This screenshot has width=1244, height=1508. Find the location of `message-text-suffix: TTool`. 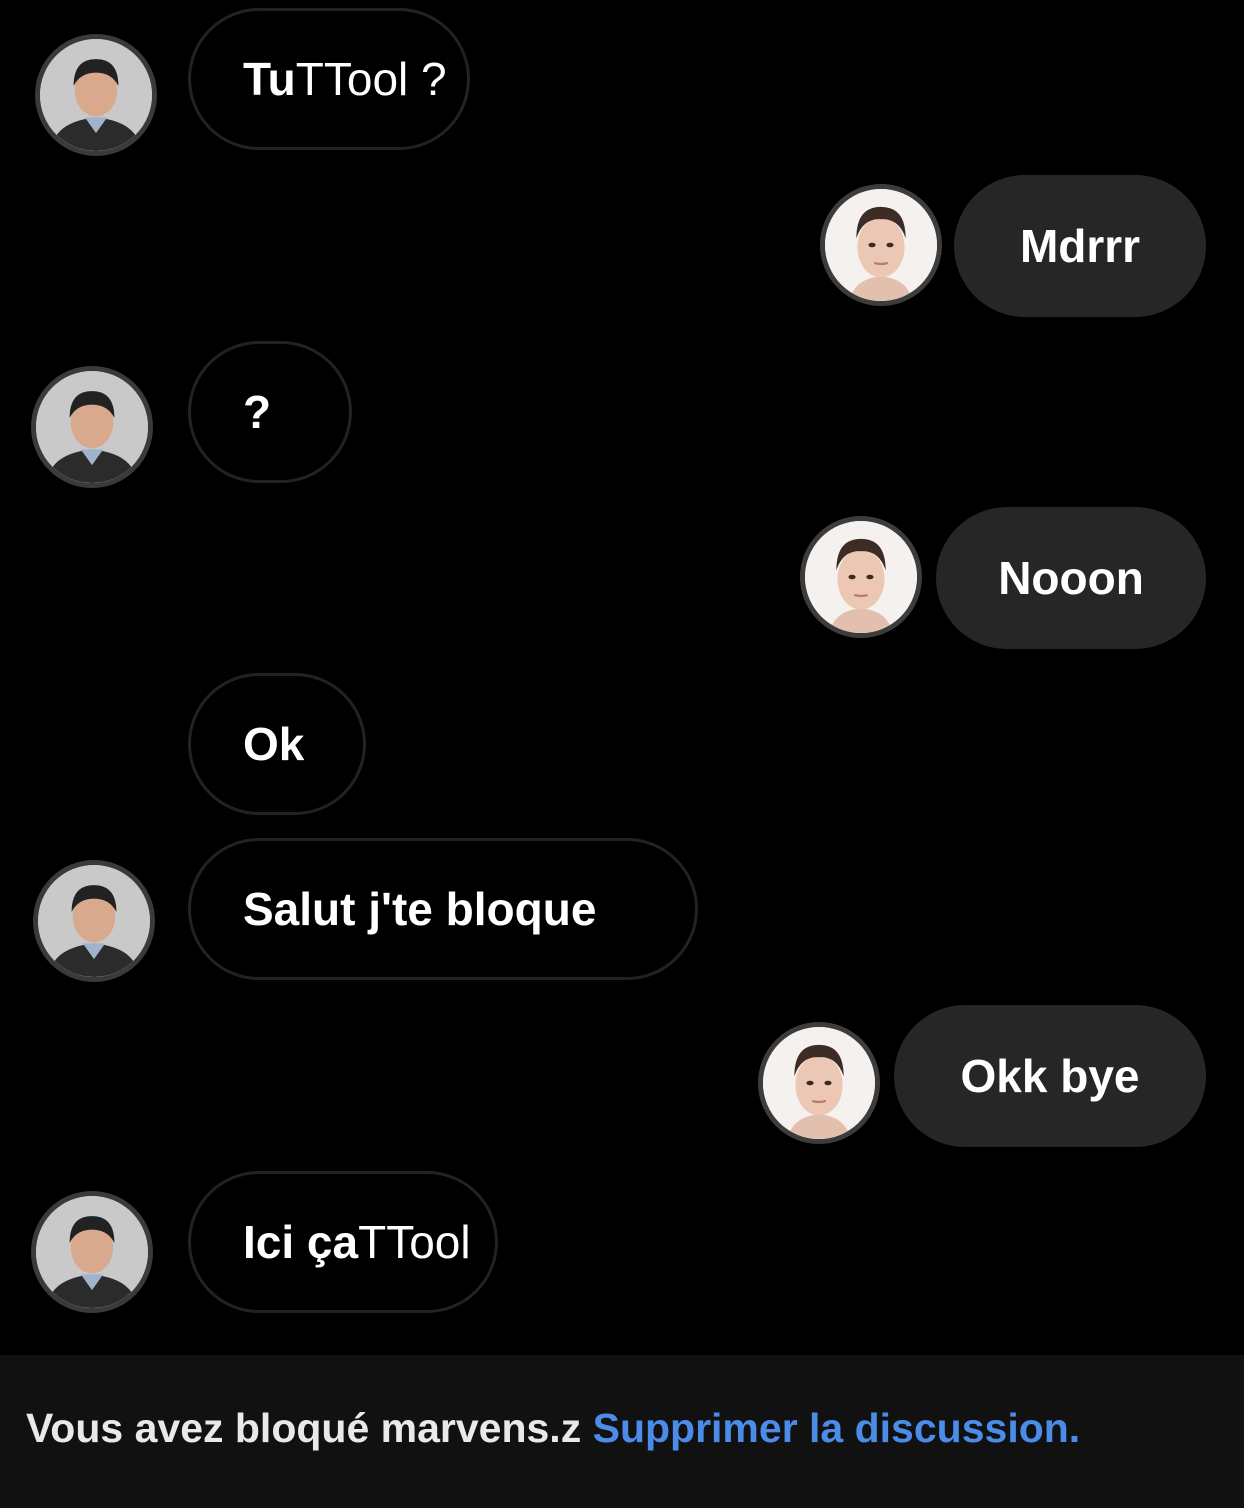

message-text-suffix: TTool is located at coordinates (414, 1242).